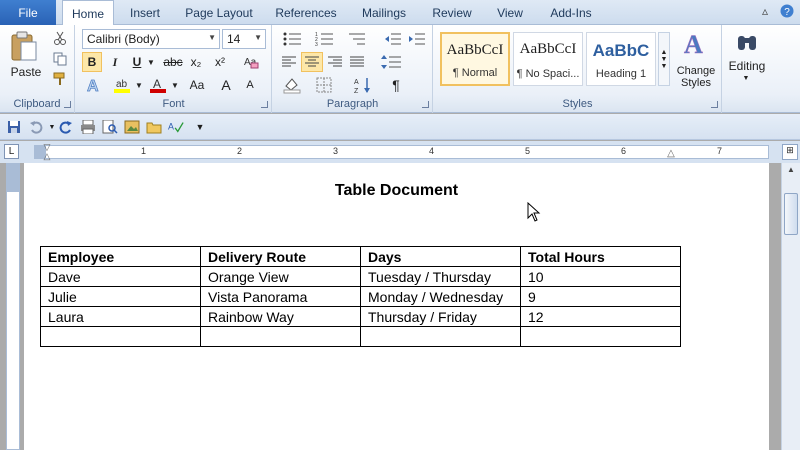  I want to click on spelling-icon: A, so click(176, 127).